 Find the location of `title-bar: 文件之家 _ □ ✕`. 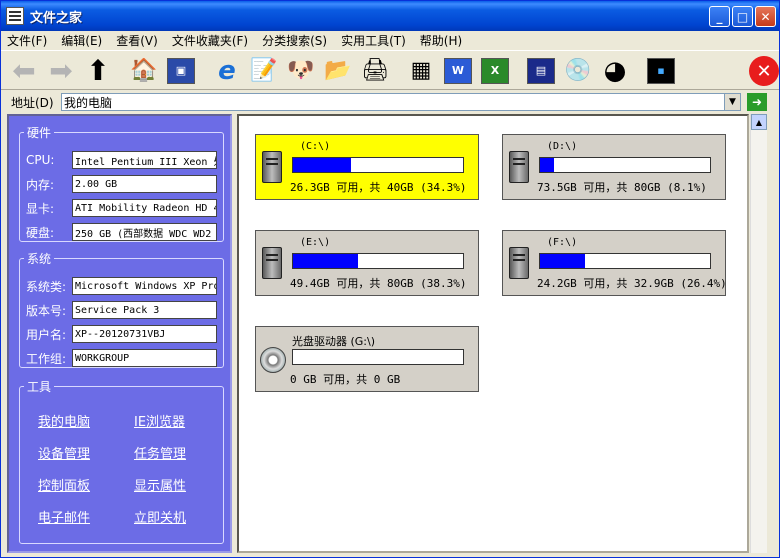

title-bar: 文件之家 _ □ ✕ is located at coordinates (390, 16).